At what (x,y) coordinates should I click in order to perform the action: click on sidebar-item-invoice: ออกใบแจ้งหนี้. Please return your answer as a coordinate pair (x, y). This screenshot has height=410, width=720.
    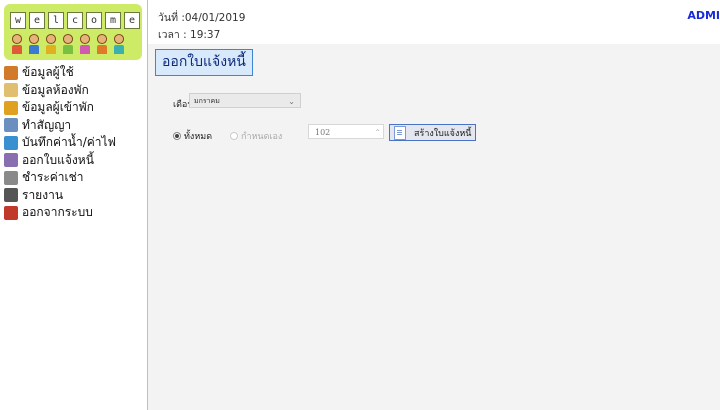
    Looking at the image, I should click on (60, 161).